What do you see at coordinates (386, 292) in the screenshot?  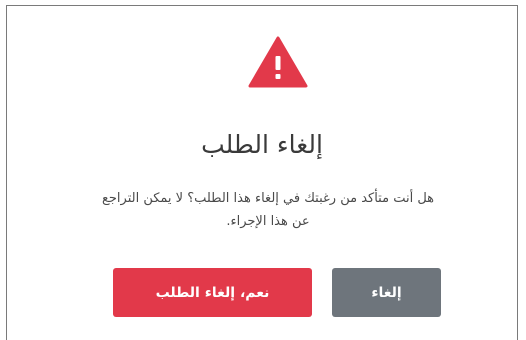 I see `cancel-button: إلغاء` at bounding box center [386, 292].